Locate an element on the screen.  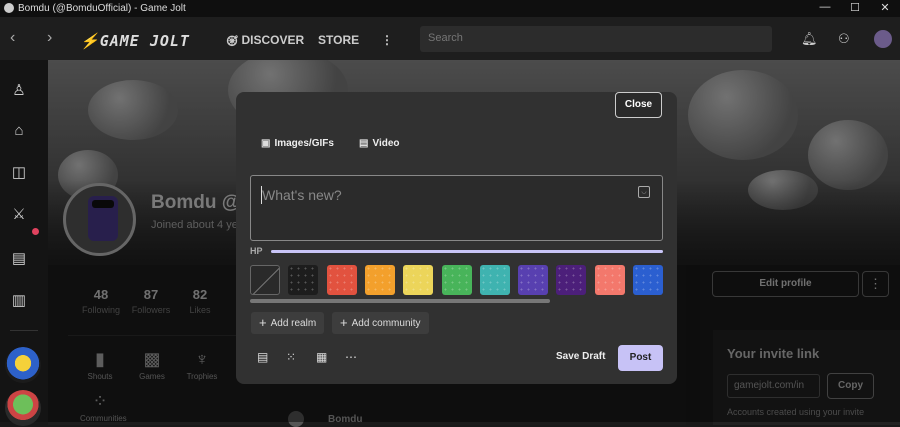
library-icon: ▥ is located at coordinates (19, 301).